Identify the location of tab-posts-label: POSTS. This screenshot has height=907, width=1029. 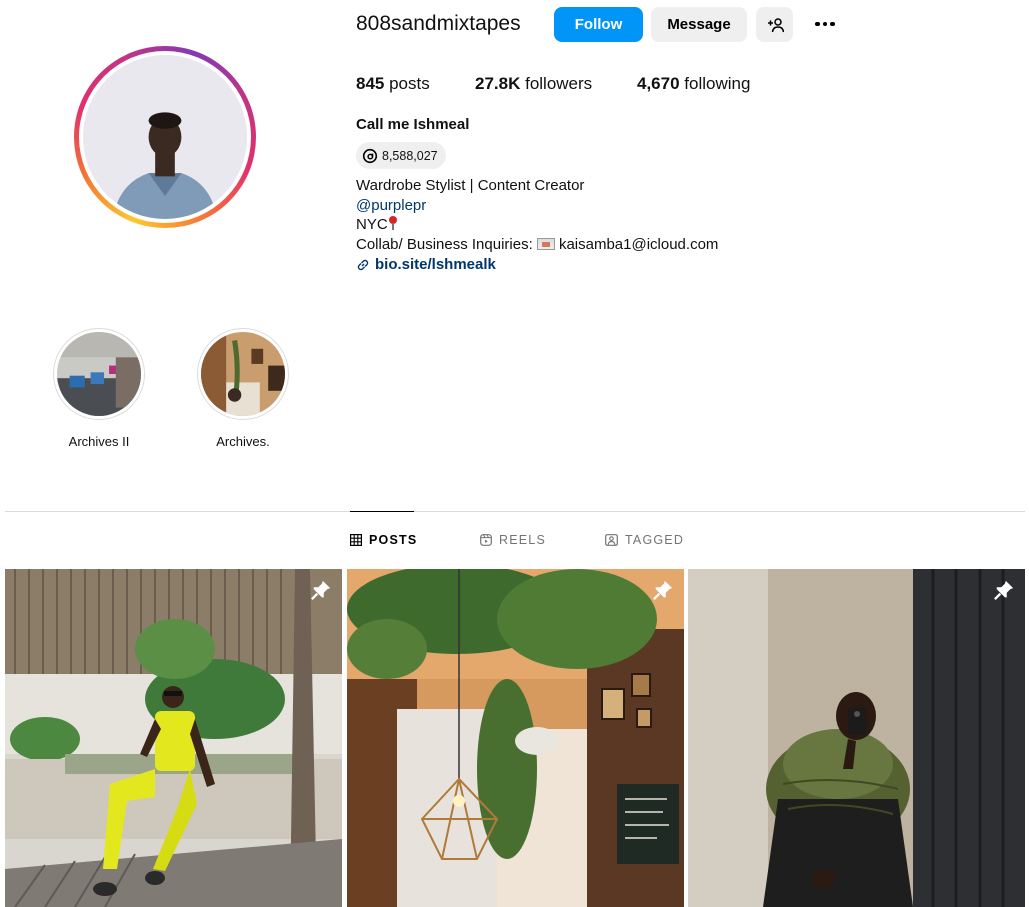
(393, 540).